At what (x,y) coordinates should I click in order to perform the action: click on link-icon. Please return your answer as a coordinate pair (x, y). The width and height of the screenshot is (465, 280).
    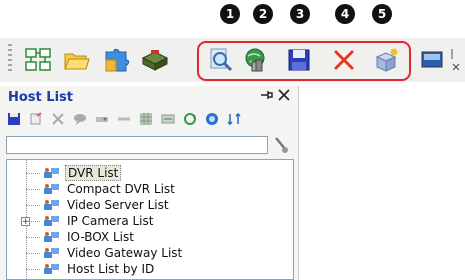
    Looking at the image, I should click on (123, 119).